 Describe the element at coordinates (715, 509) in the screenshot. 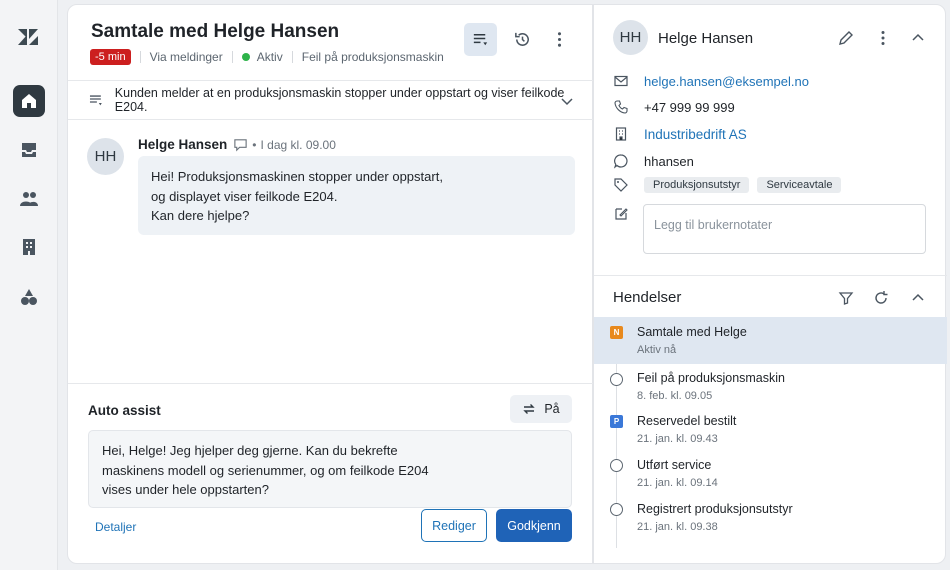

I see `event-title: Registrert produksjonsutstyr` at that location.